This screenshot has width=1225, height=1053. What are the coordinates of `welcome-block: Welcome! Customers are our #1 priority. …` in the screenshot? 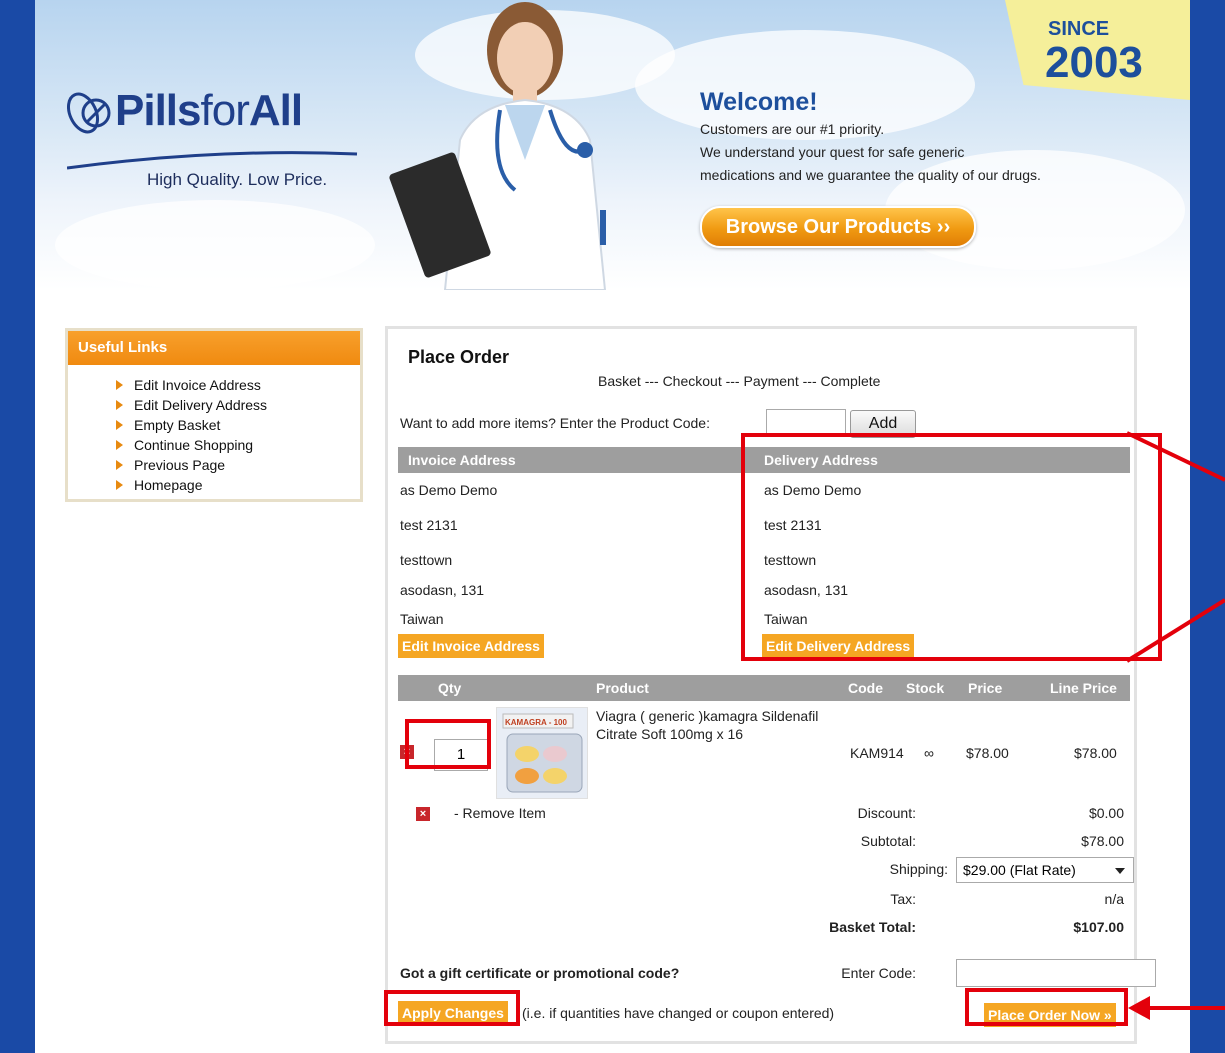 It's located at (870, 138).